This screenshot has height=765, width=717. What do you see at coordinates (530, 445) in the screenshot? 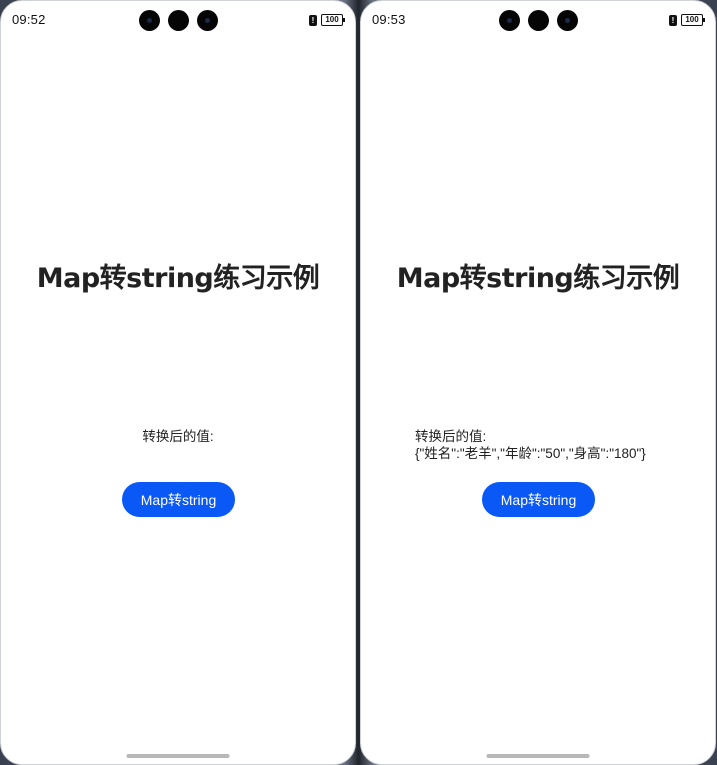
I see `result-block: 转换后的值: {"姓名":"老羊","年龄":"50","身高":"180"}` at bounding box center [530, 445].